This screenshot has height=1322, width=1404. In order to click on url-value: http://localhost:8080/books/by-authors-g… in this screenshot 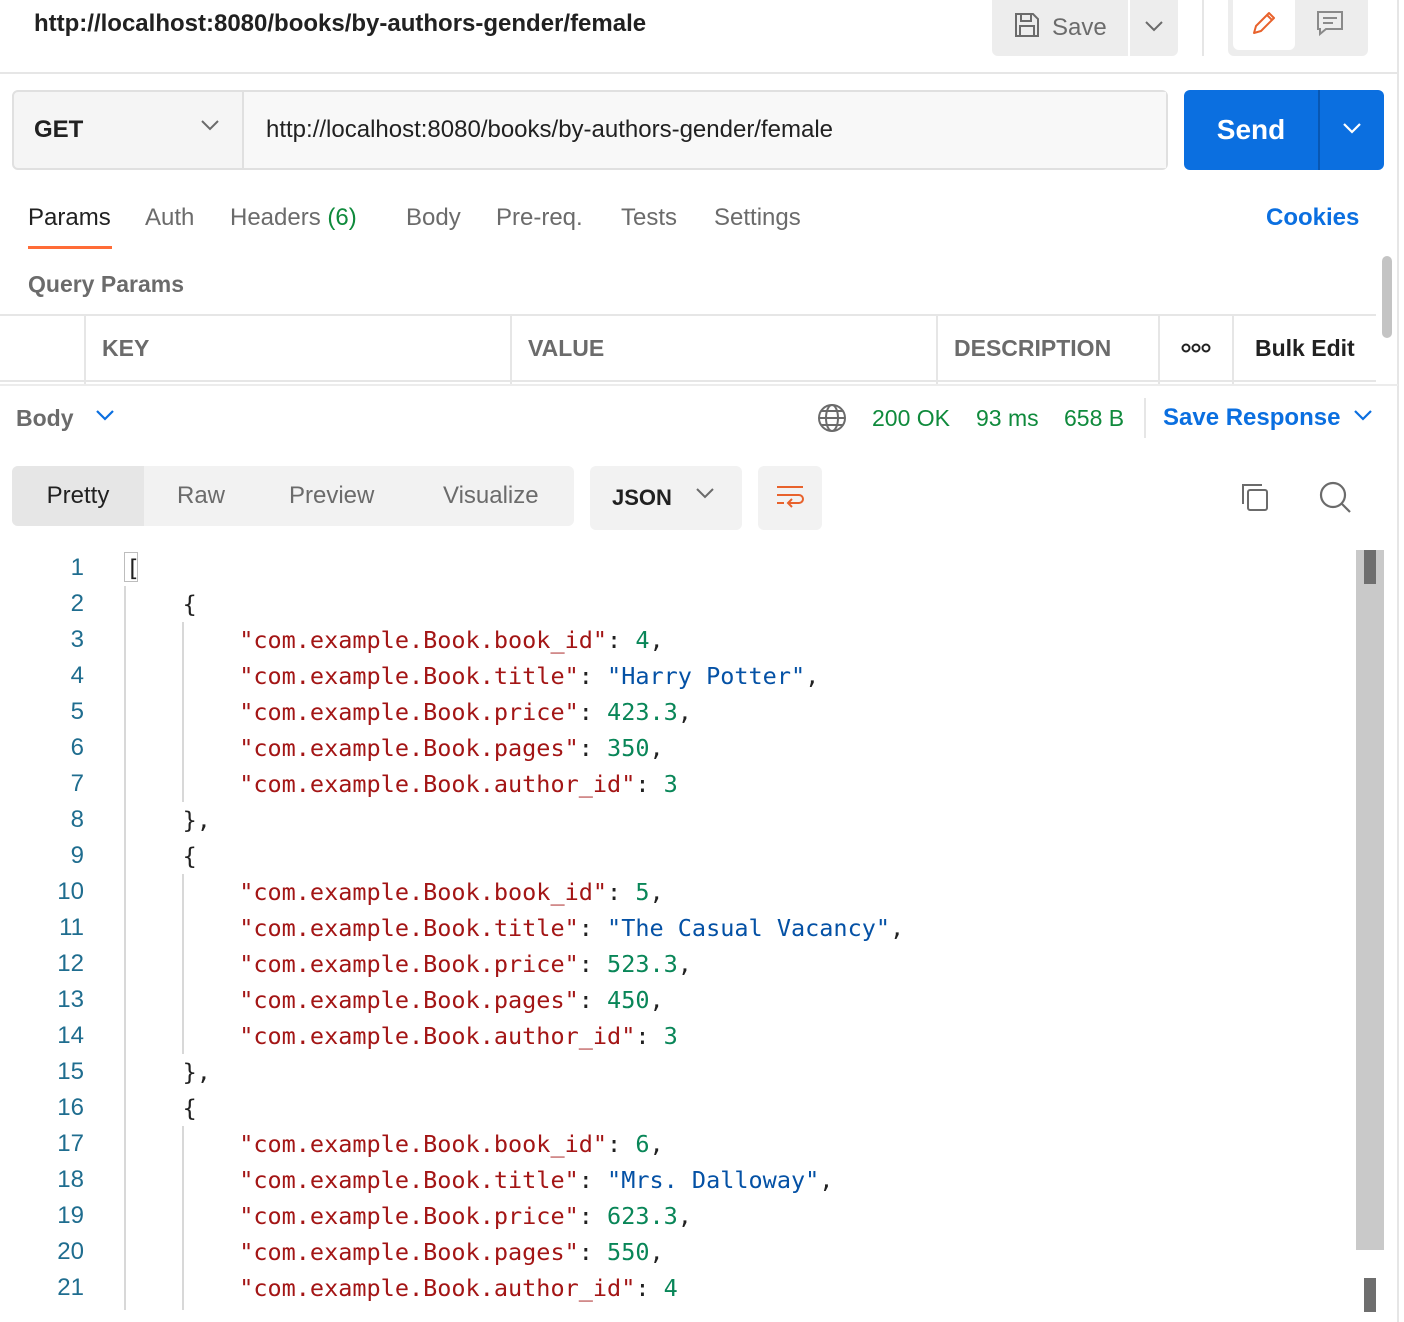, I will do `click(550, 129)`.